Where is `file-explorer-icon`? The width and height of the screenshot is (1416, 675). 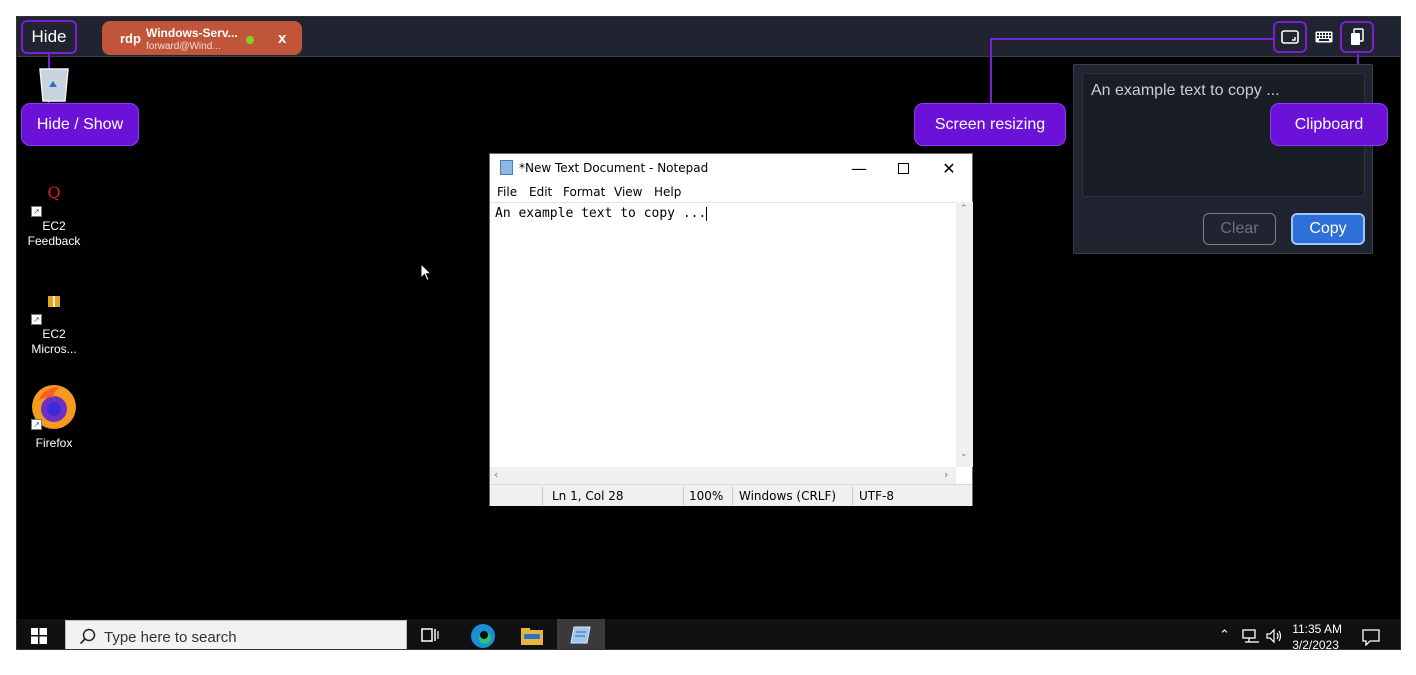 file-explorer-icon is located at coordinates (532, 636).